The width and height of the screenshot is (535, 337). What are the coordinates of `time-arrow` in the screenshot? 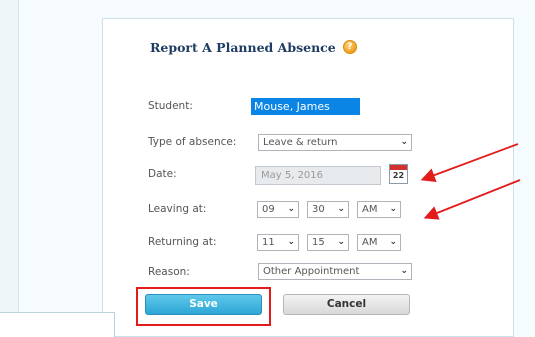 It's located at (472, 199).